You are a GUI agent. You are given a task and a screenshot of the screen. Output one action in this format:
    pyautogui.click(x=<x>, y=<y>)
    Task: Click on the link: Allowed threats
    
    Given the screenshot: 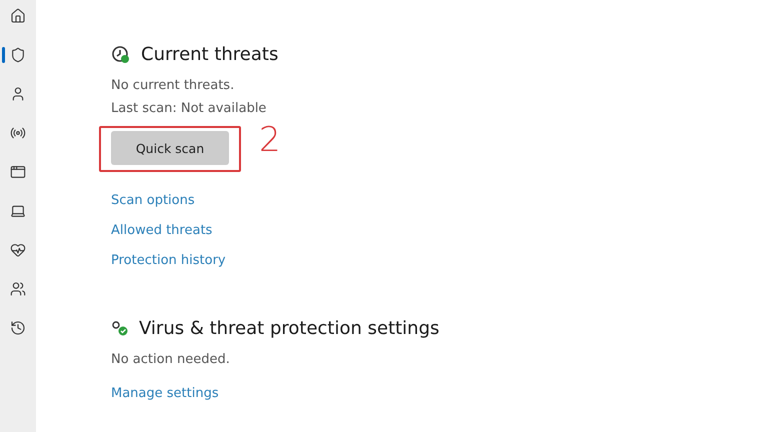 What is the action you would take?
    pyautogui.click(x=161, y=231)
    